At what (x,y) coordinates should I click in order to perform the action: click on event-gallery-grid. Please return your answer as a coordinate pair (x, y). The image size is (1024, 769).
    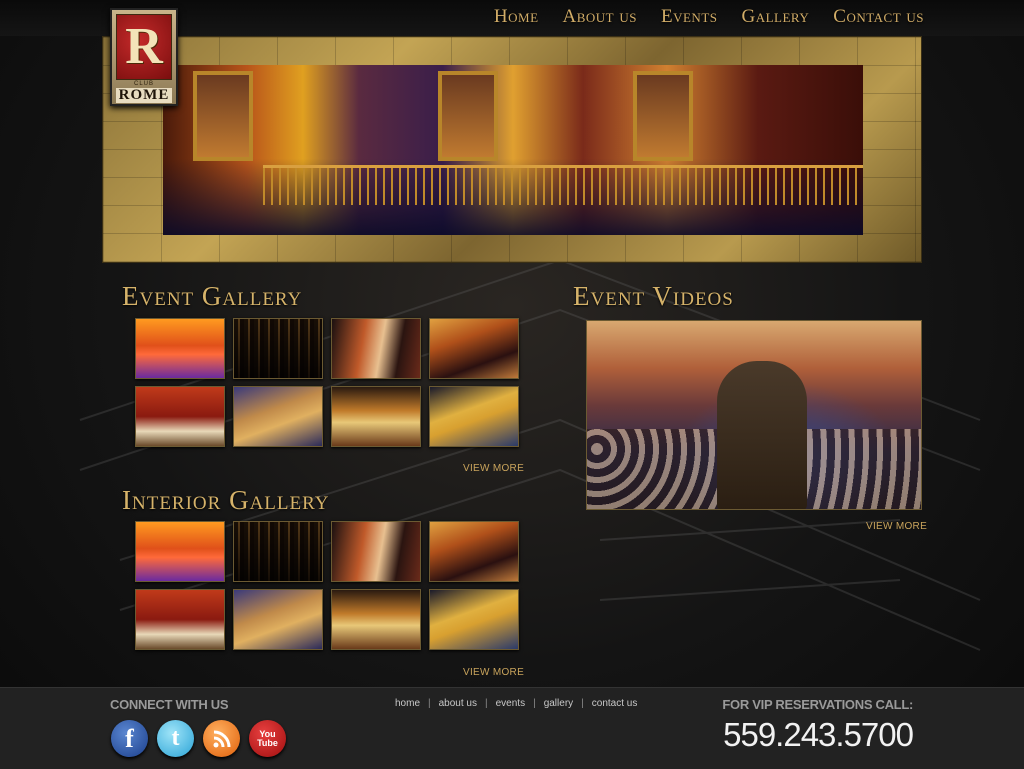
    Looking at the image, I should click on (327, 382).